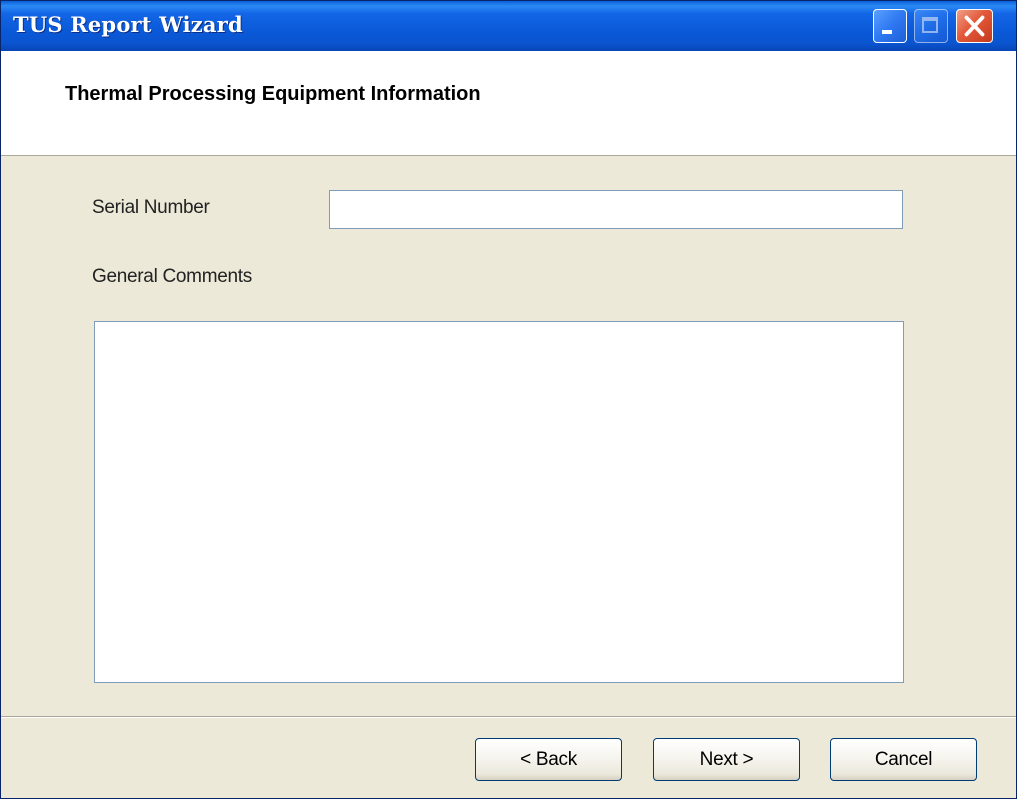 The image size is (1017, 799). What do you see at coordinates (273, 94) in the screenshot?
I see `page-title: Thermal Processing Equipment Information` at bounding box center [273, 94].